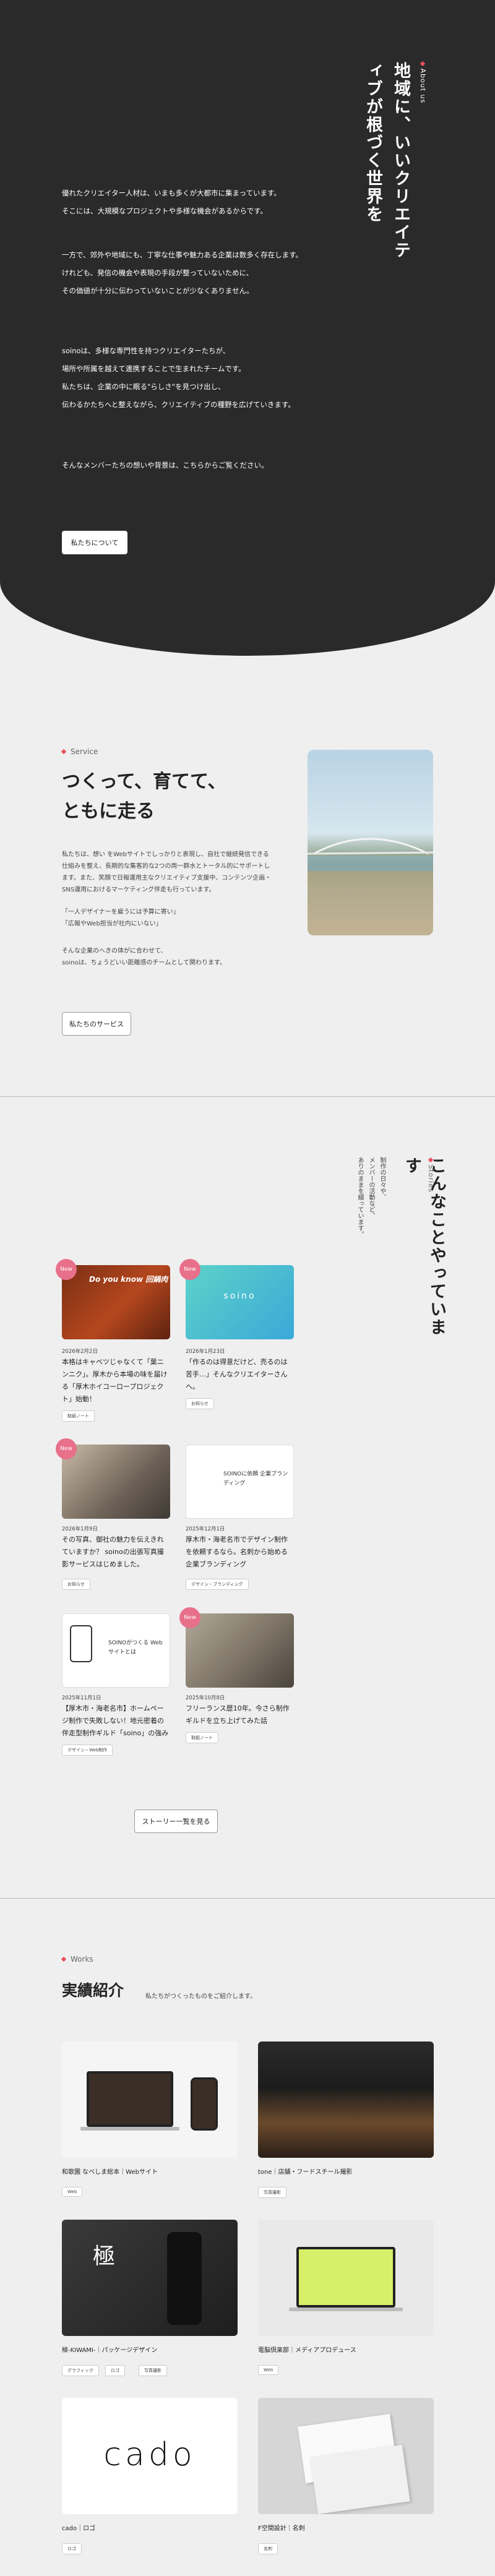 The width and height of the screenshot is (495, 2576). Describe the element at coordinates (116, 1650) in the screenshot. I see `story-card-image: SOINOがつくる Webサイトとは` at that location.